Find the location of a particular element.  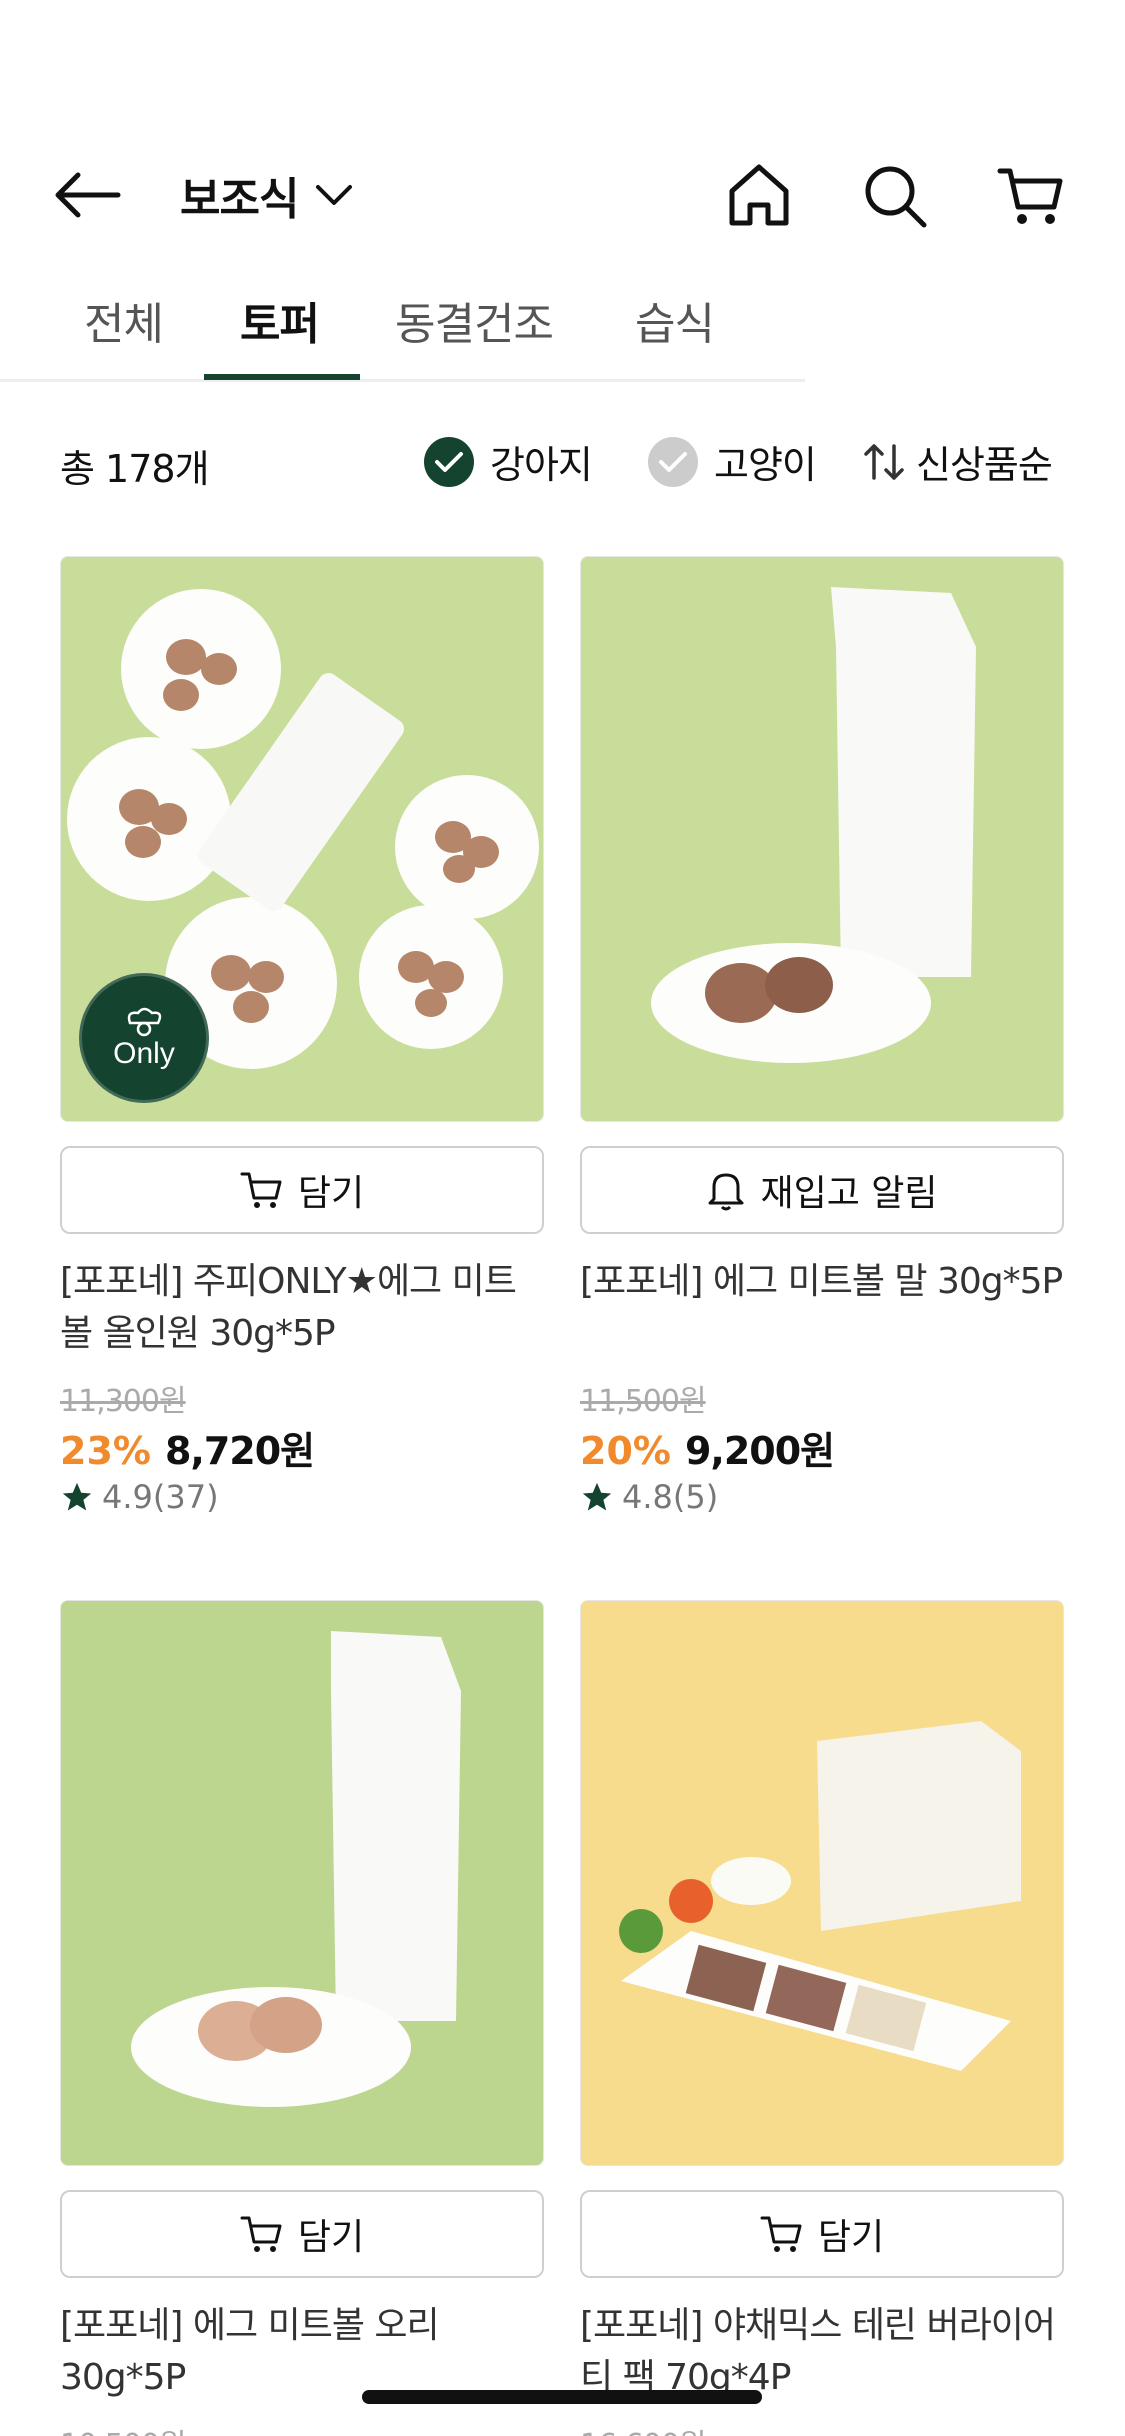

home-button is located at coordinates (759, 196).